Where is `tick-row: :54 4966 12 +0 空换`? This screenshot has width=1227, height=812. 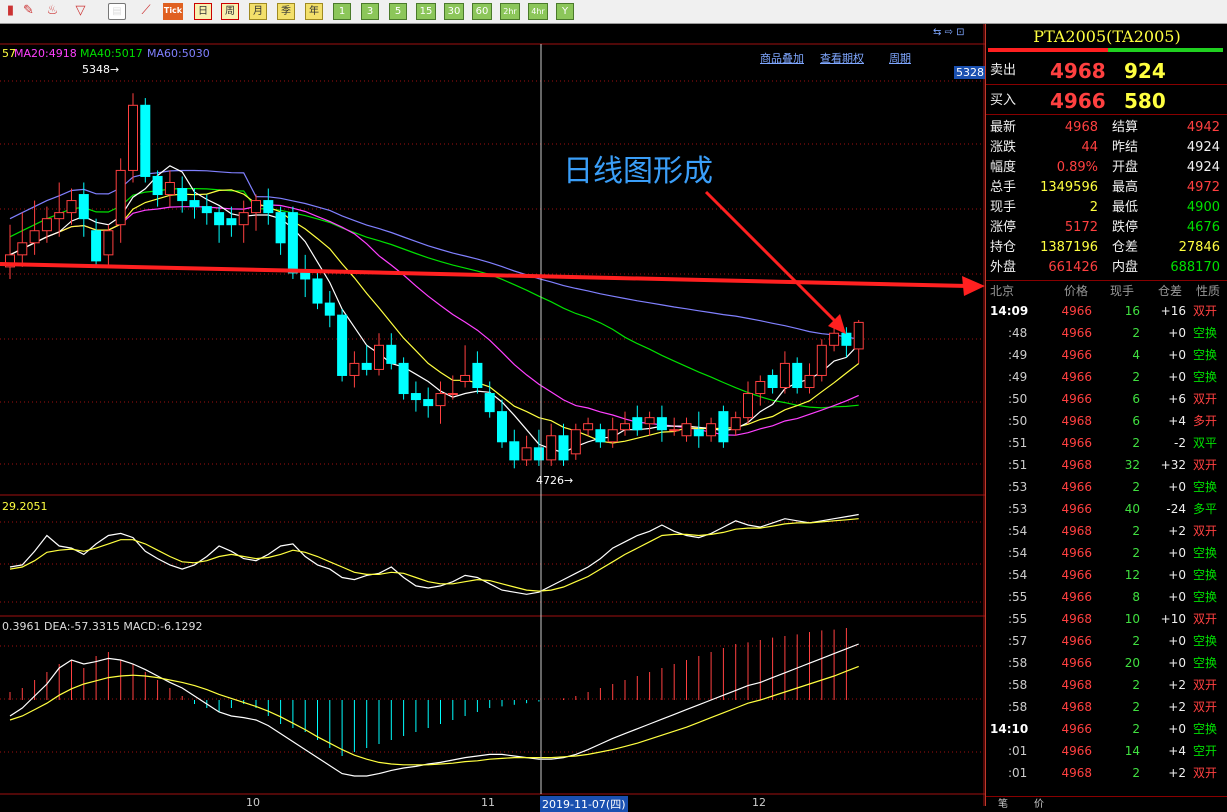
tick-row: :54 4966 12 +0 空换 is located at coordinates (1106, 575).